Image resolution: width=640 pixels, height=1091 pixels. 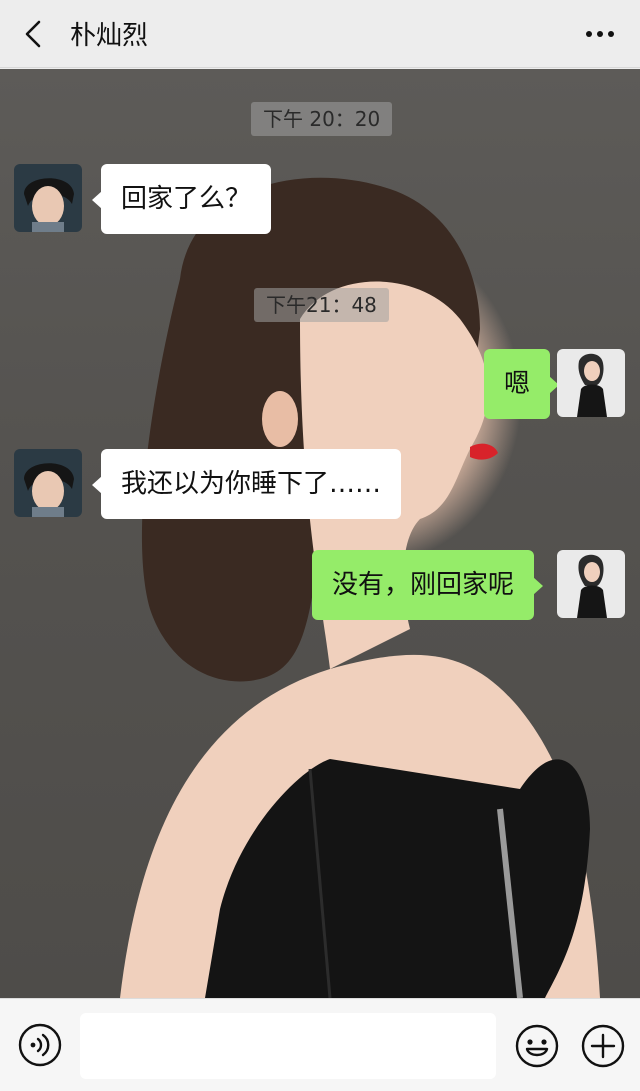 I want to click on plus-icon, so click(x=603, y=1046).